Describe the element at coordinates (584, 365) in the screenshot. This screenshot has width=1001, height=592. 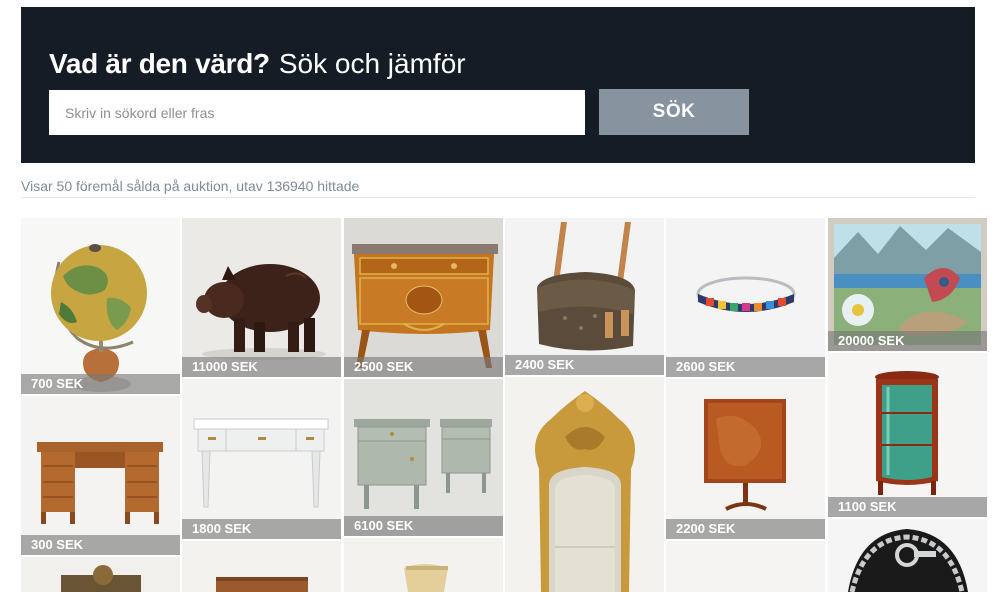
I see `price-label: 2400 SEK` at that location.